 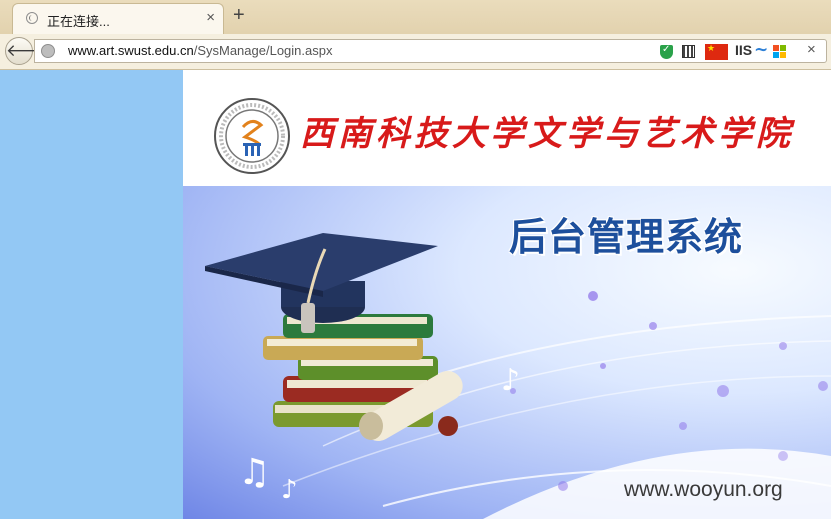 What do you see at coordinates (666, 51) in the screenshot?
I see `security-shield-icon` at bounding box center [666, 51].